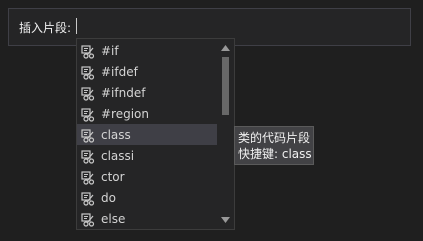 The height and width of the screenshot is (241, 423). I want to click on snippet-item: classi, so click(147, 155).